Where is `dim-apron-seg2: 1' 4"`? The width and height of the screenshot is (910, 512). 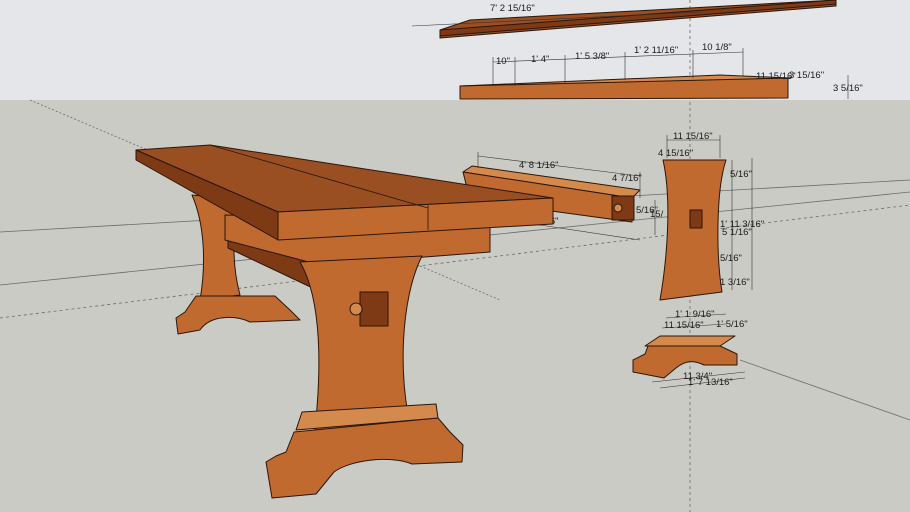 dim-apron-seg2: 1' 4" is located at coordinates (540, 59).